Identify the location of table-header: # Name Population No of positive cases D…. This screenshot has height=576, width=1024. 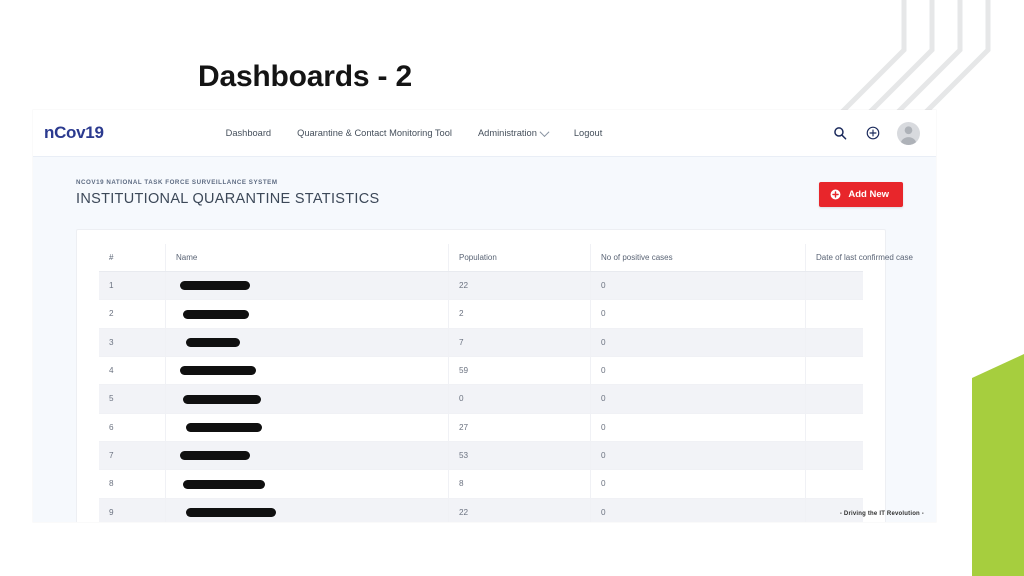
(506, 258).